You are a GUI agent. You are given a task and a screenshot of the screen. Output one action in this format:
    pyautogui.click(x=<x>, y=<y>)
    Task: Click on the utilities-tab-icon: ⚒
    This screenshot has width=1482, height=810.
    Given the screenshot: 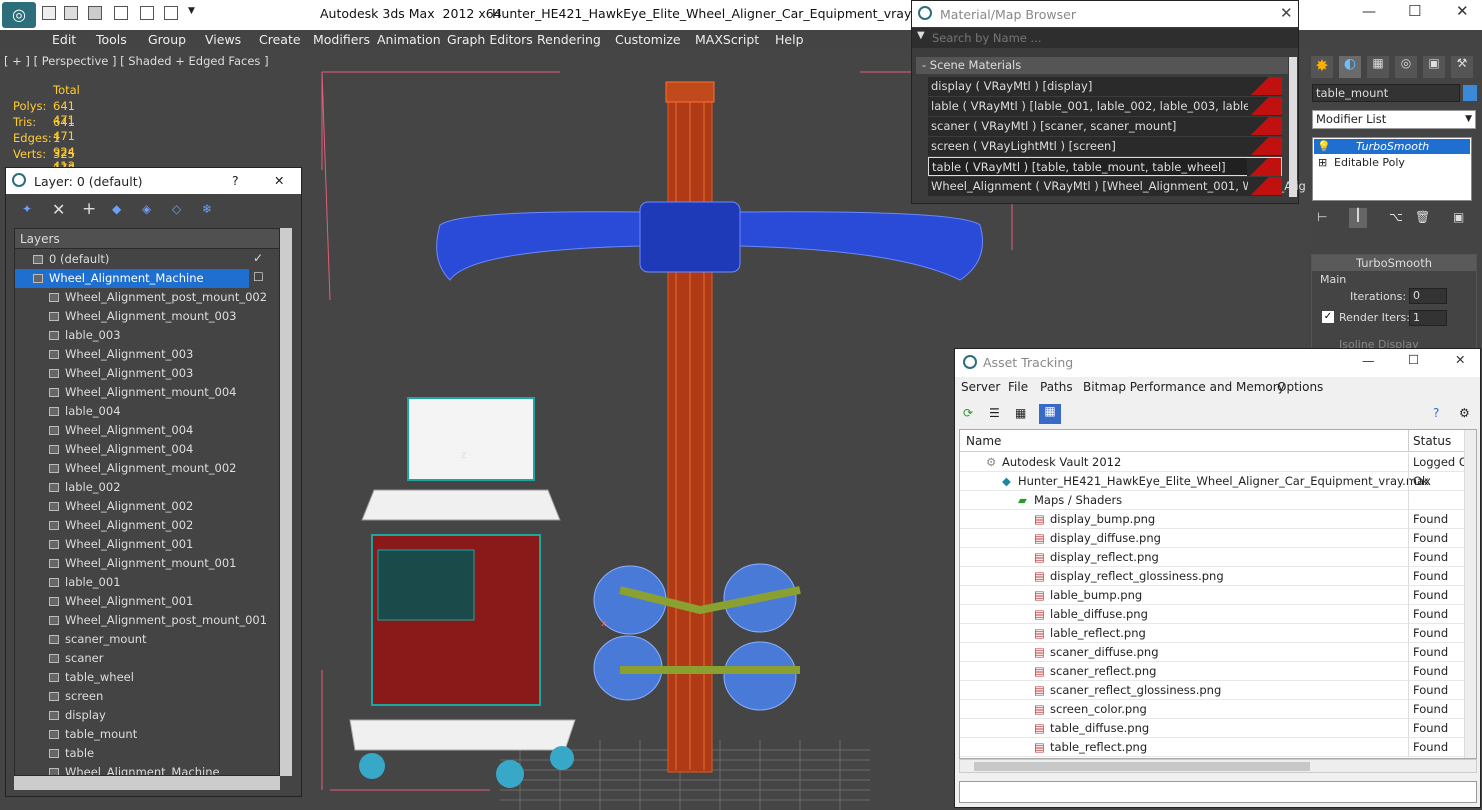 What is the action you would take?
    pyautogui.click(x=1462, y=67)
    